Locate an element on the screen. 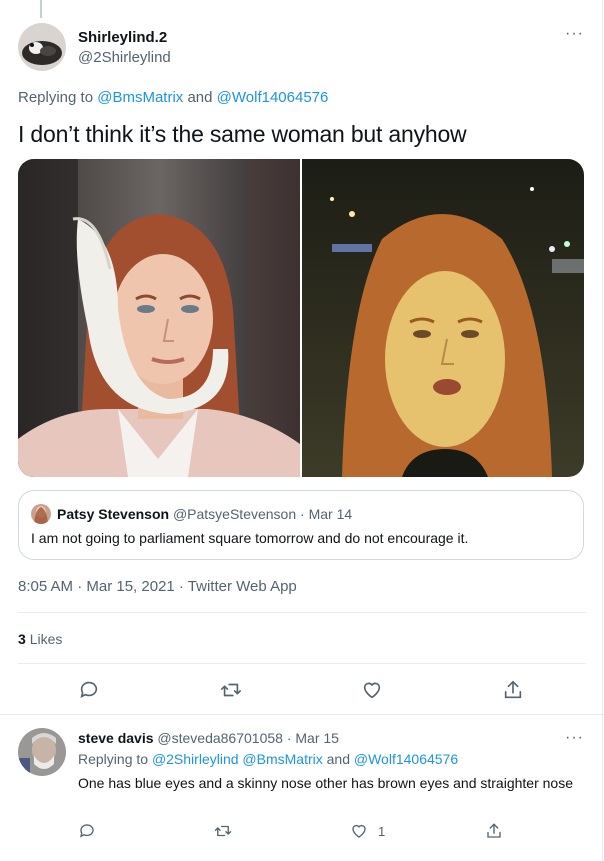 This screenshot has height=861, width=604. reply-more-options-icon: ··· is located at coordinates (574, 738).